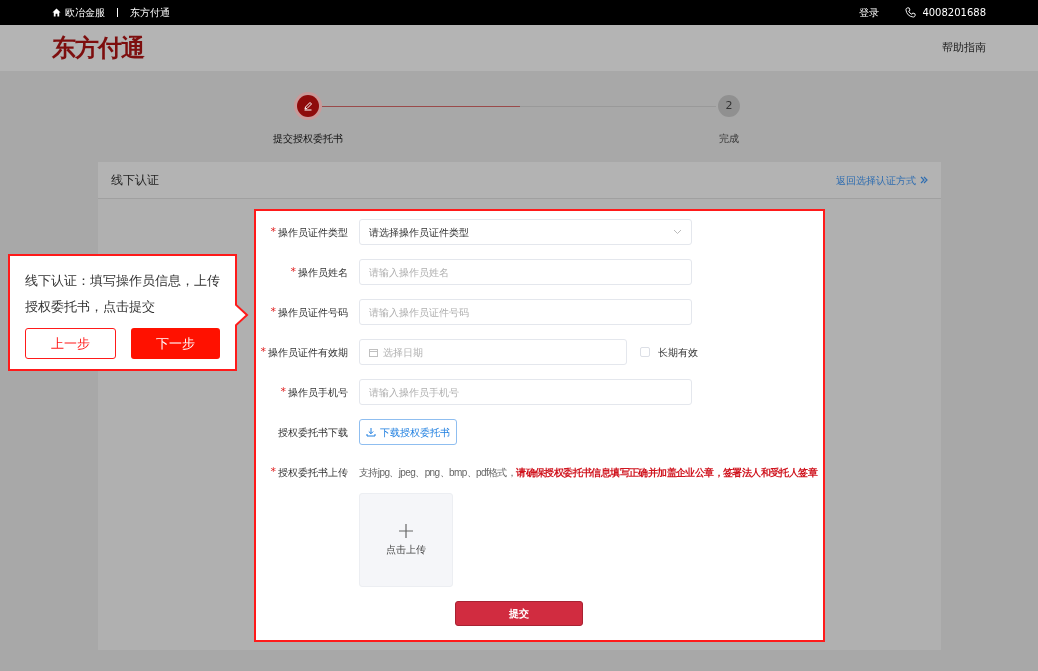  Describe the element at coordinates (588, 472) in the screenshot. I see `upload-hint: 支持jpg、jpeg、png、bmp、pdf格式，请确保授权委托书信息填写正确并加盖企业公章，签署法人和受托人签章` at that location.